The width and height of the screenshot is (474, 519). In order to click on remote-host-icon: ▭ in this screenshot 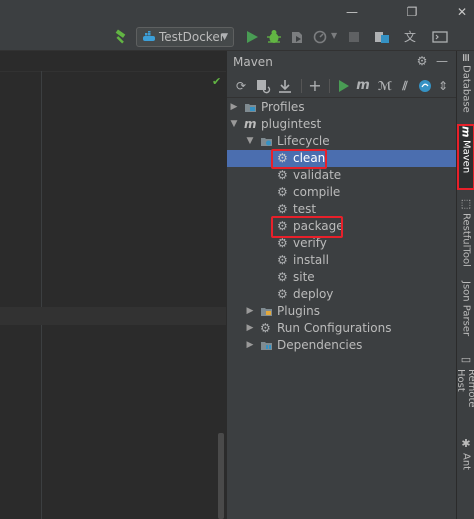, I will do `click(466, 359)`.